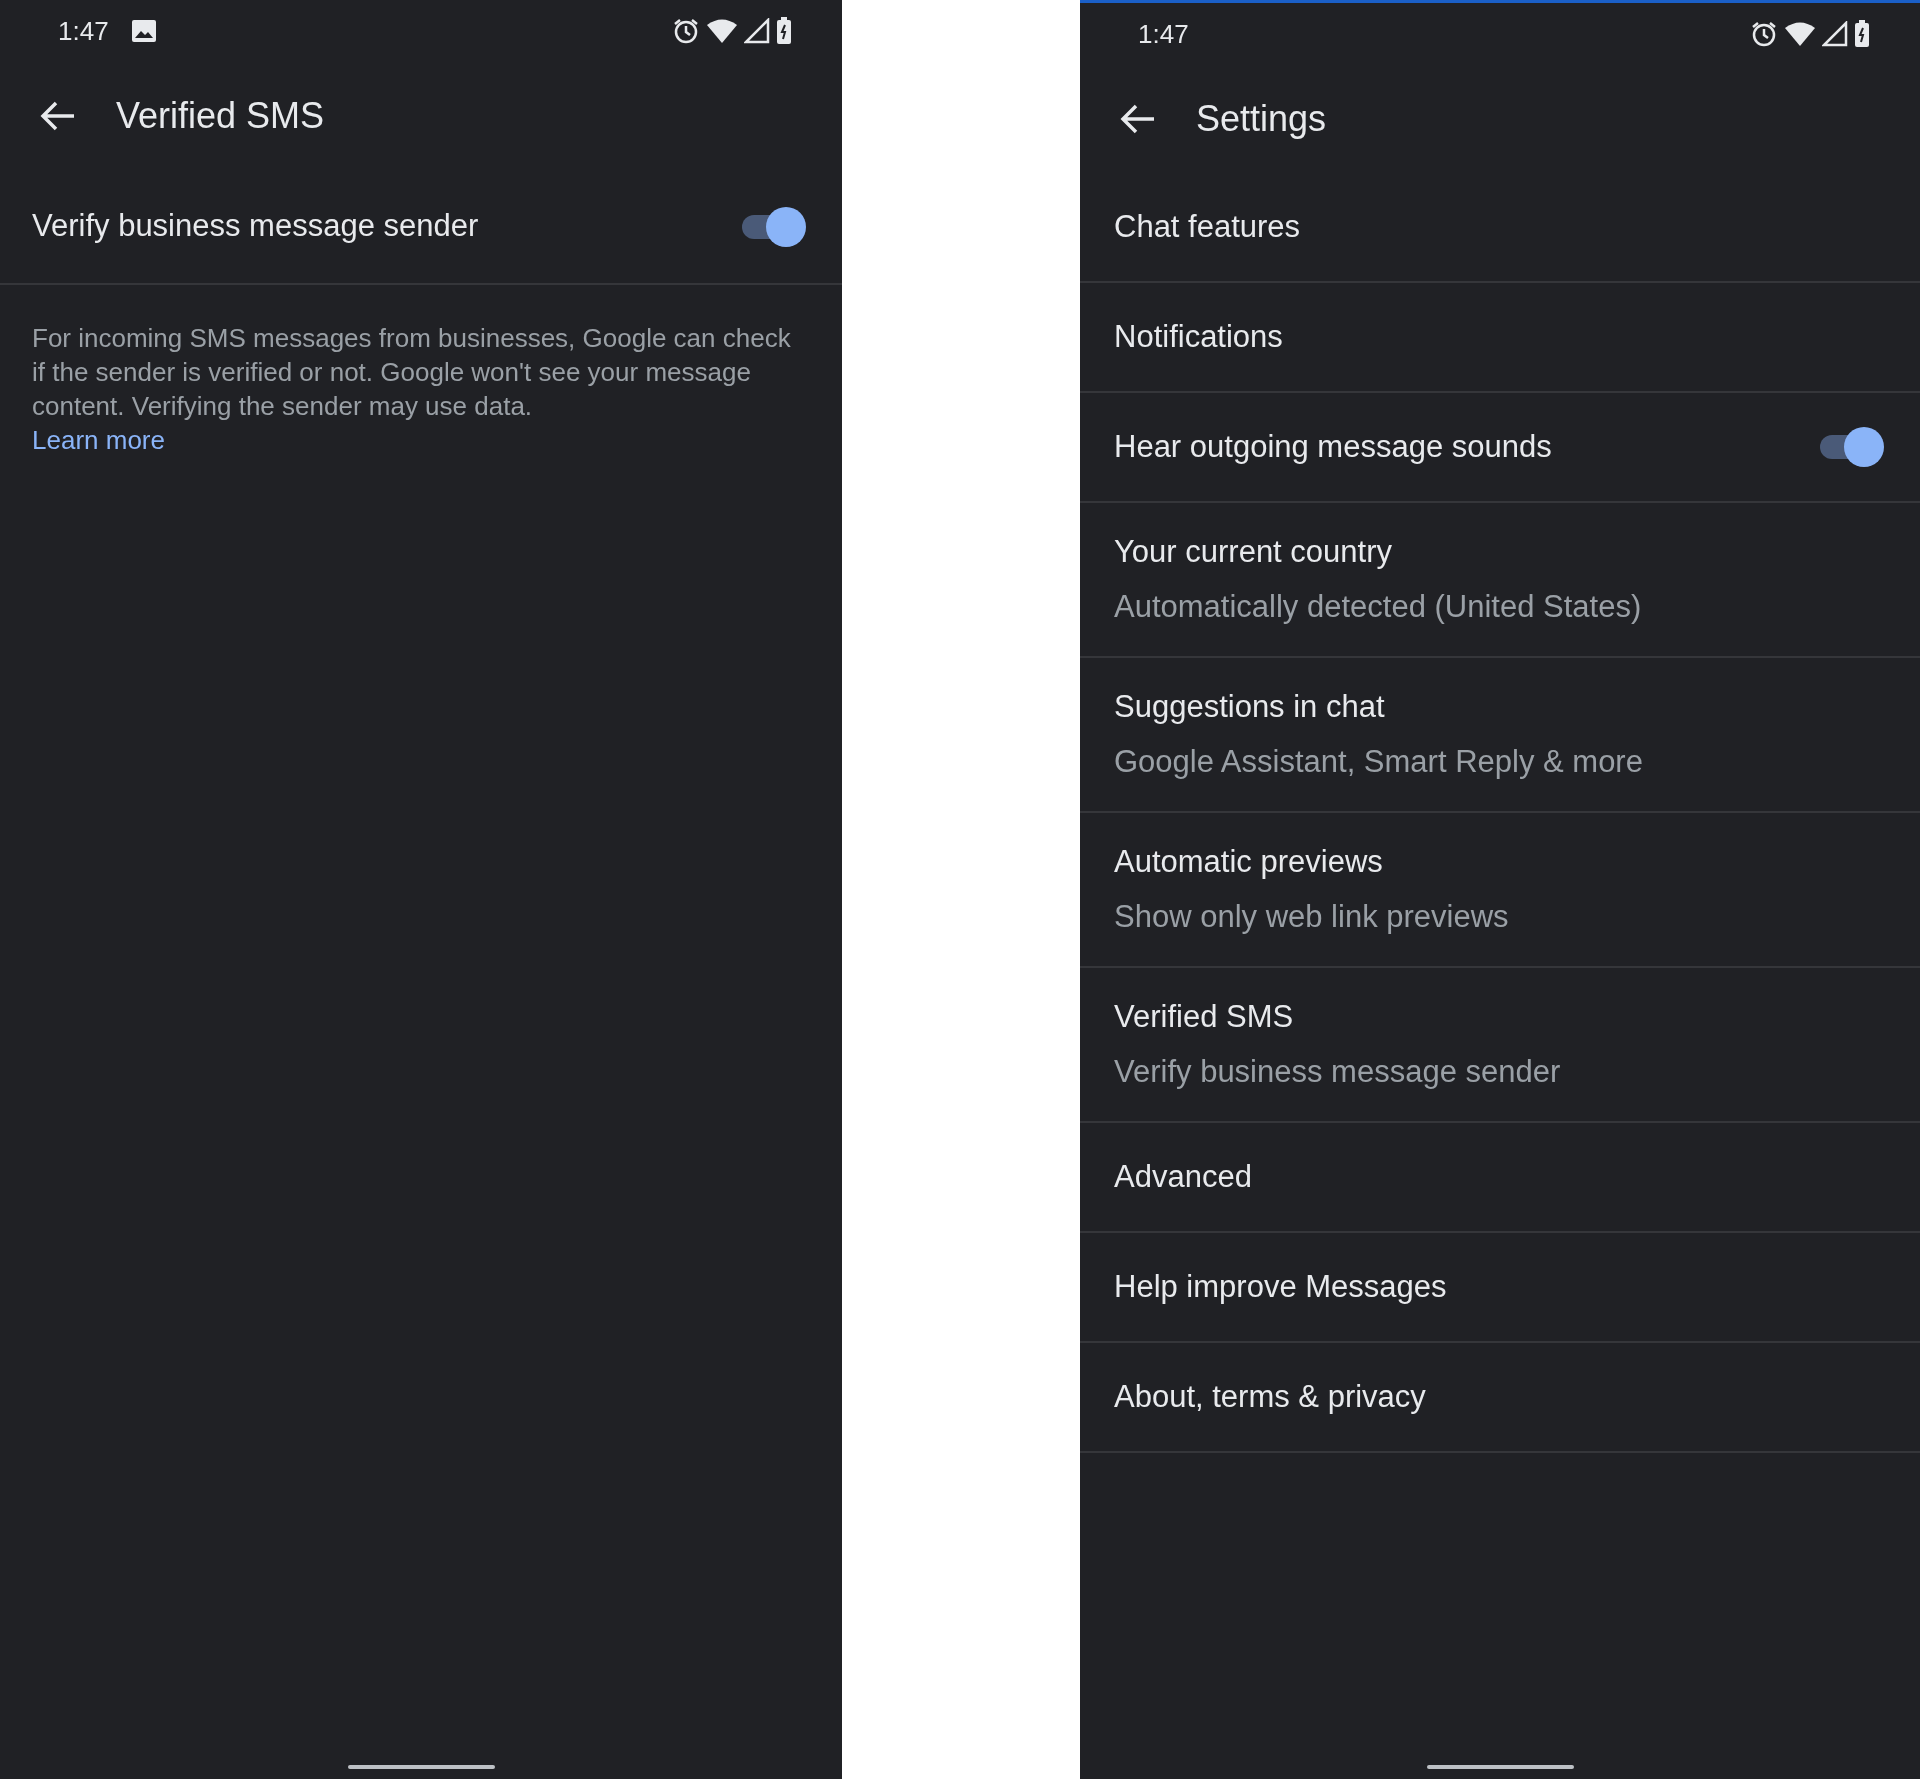 Image resolution: width=1920 pixels, height=1779 pixels. What do you see at coordinates (1378, 606) in the screenshot?
I see `row-subtitle: Automatically detected (United States)` at bounding box center [1378, 606].